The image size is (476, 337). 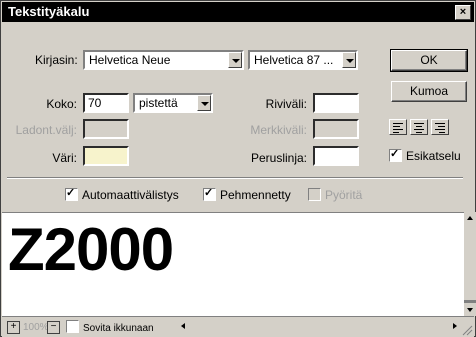 What do you see at coordinates (278, 158) in the screenshot?
I see `baseline-label: Peruslinja:` at bounding box center [278, 158].